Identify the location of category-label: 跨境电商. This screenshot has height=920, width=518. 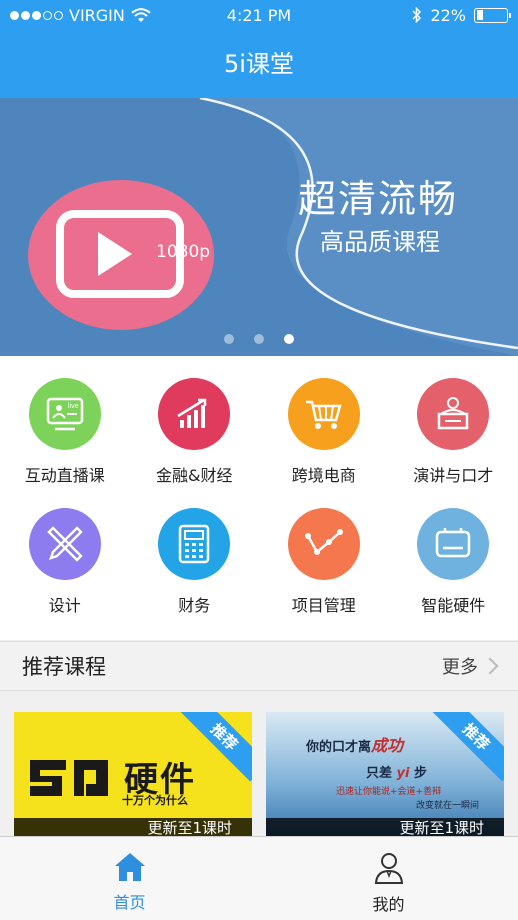
(323, 475).